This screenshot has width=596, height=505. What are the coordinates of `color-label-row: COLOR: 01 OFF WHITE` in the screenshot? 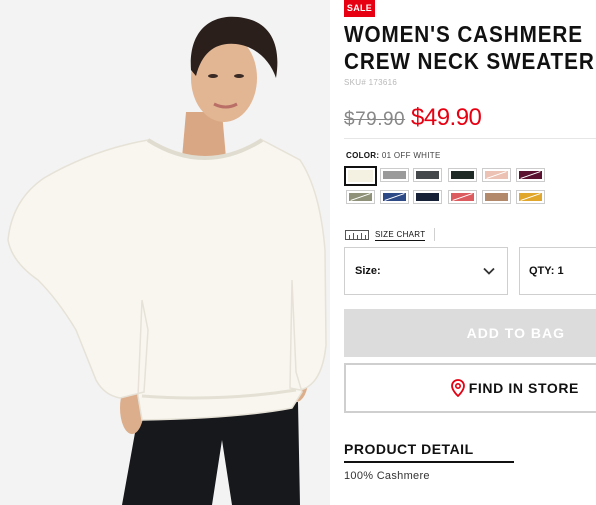 It's located at (393, 155).